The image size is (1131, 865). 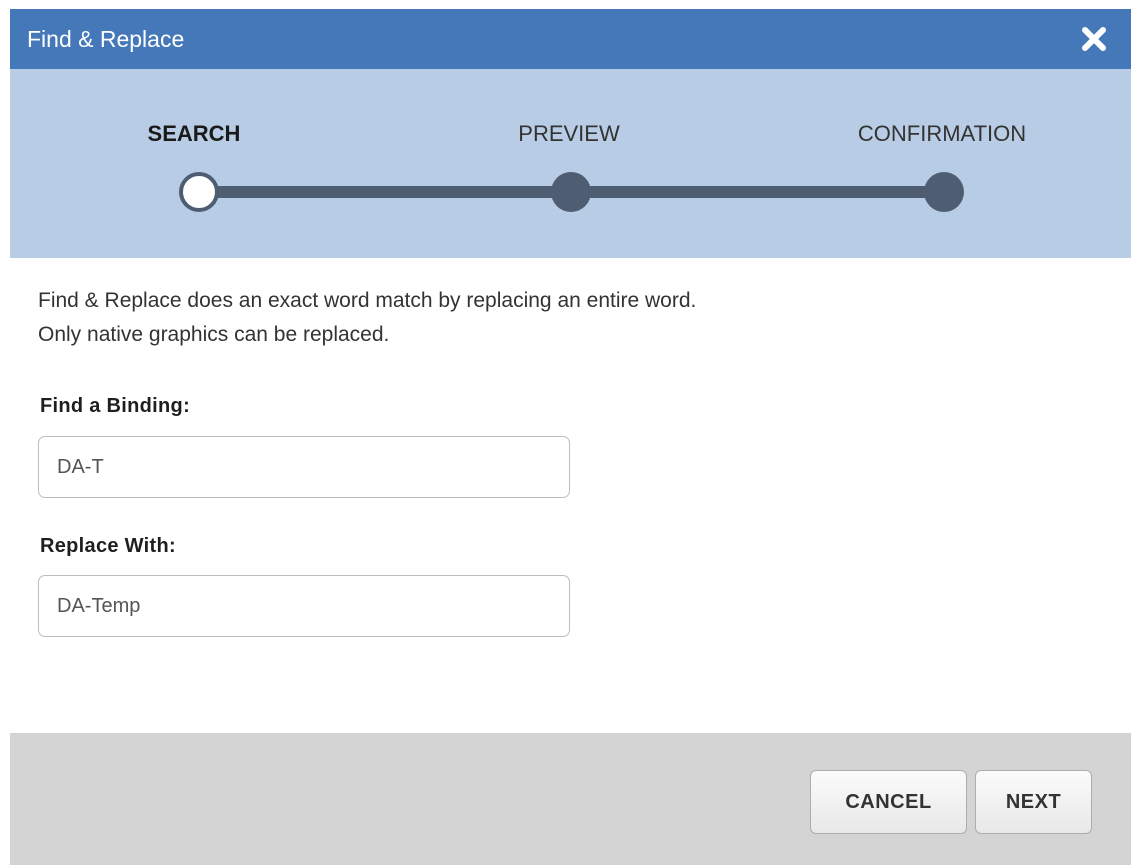 What do you see at coordinates (214, 334) in the screenshot?
I see `description-line-2: Only native graphics can be replaced.` at bounding box center [214, 334].